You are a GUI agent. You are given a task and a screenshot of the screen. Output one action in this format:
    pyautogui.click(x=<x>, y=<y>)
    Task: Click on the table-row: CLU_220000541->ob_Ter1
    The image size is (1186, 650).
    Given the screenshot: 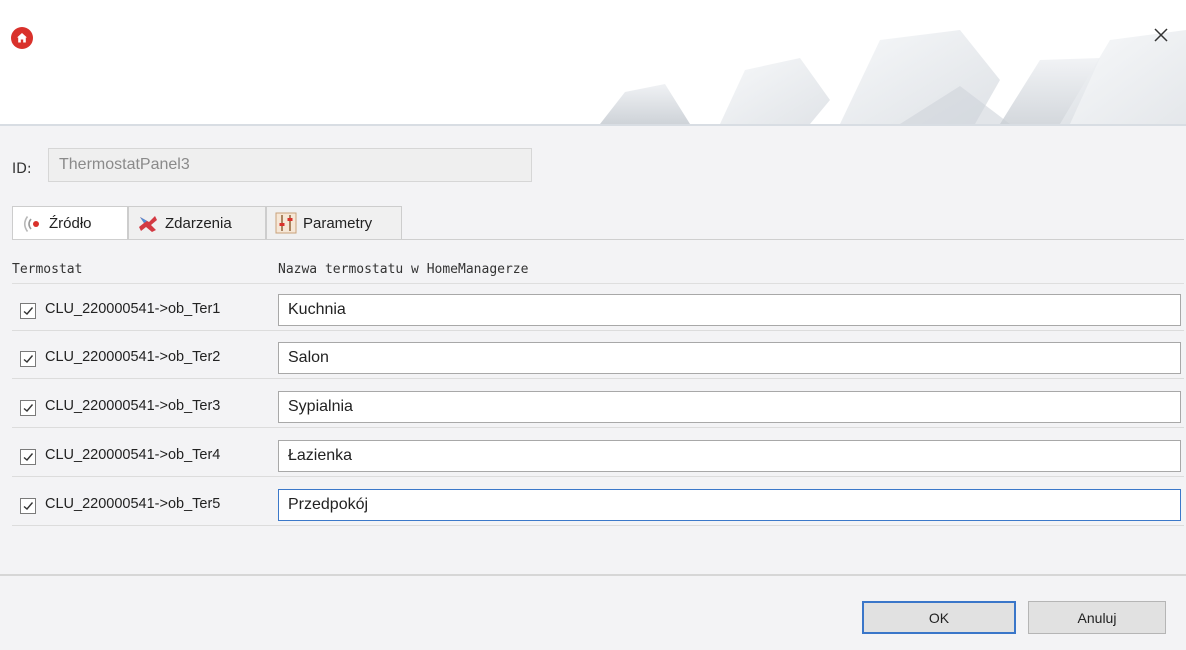 What is the action you would take?
    pyautogui.click(x=598, y=307)
    